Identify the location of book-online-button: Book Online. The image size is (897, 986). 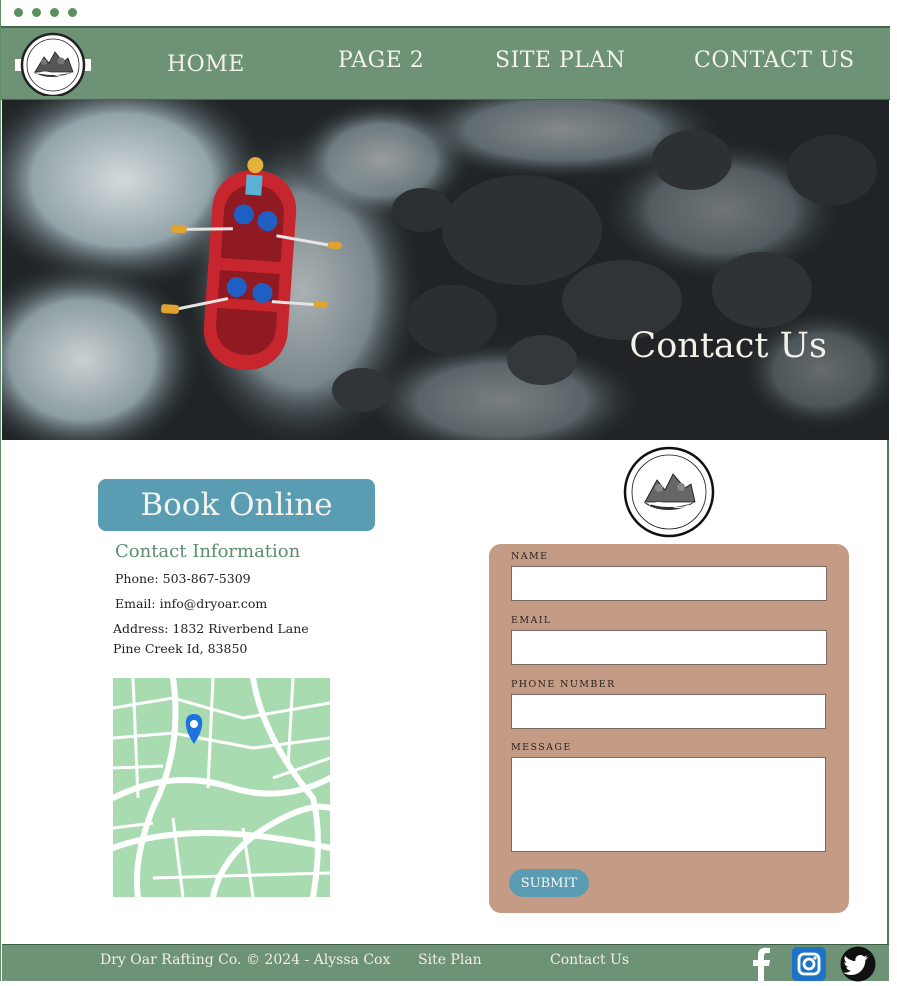
(236, 505).